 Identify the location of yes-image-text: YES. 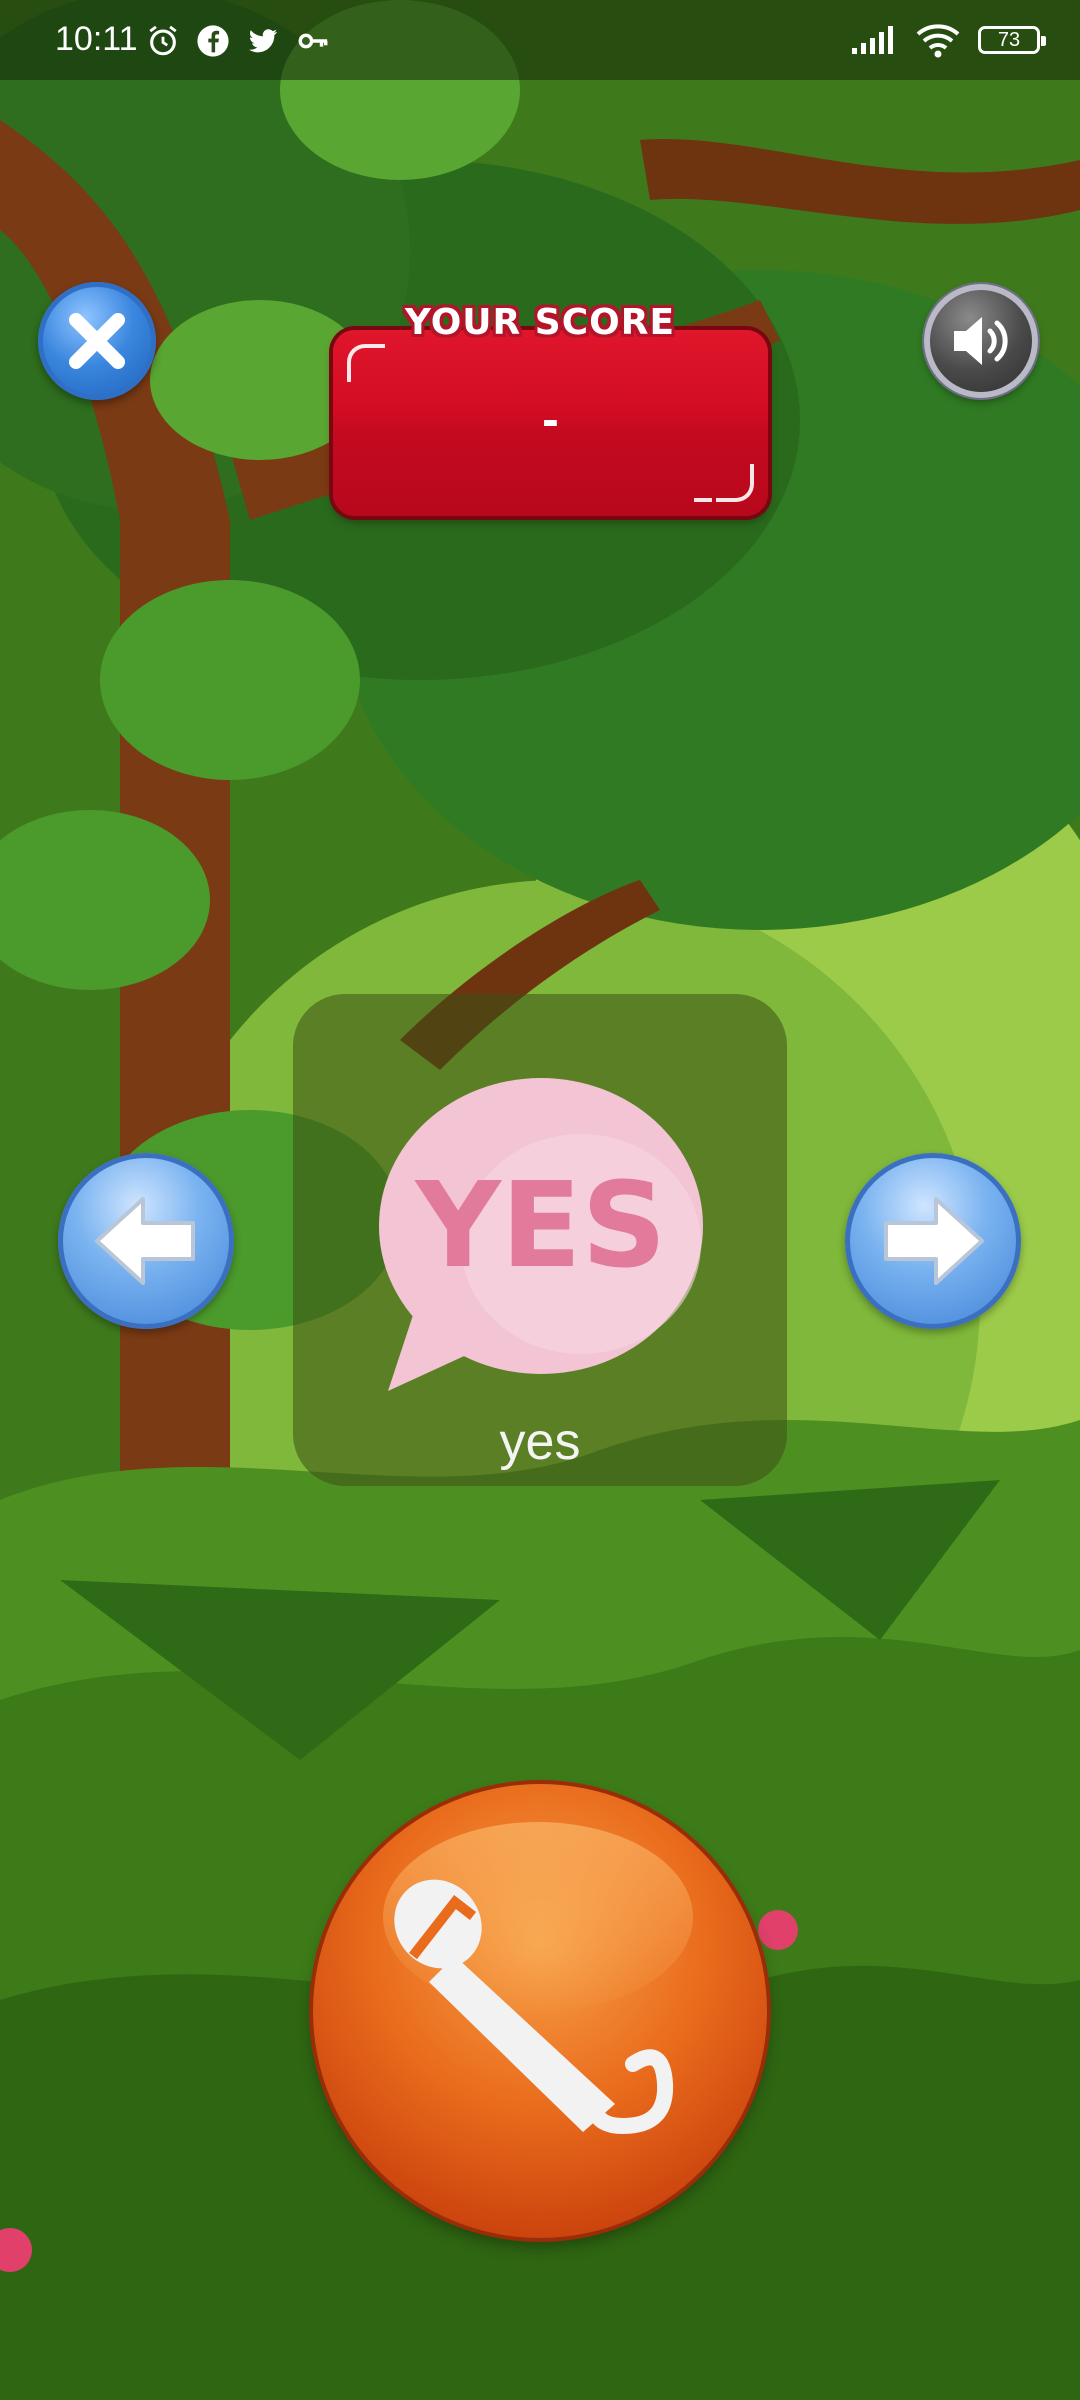
(539, 1225).